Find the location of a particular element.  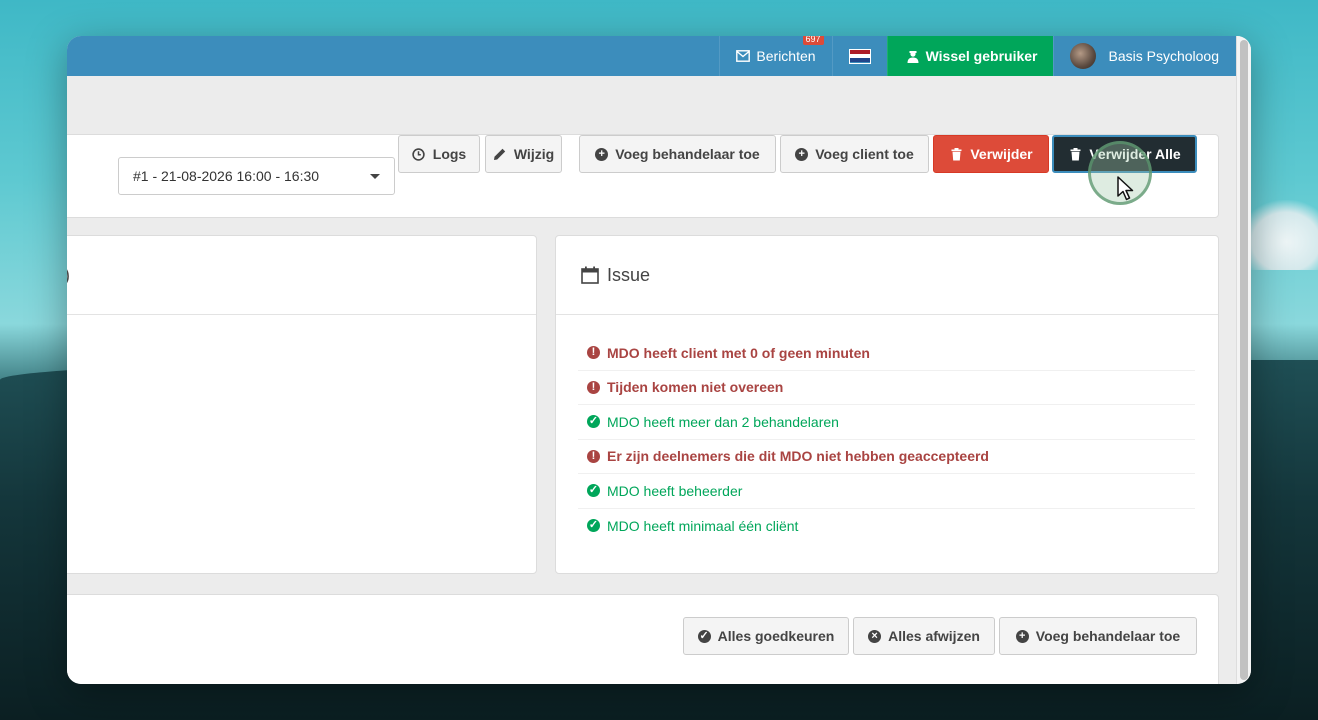

pencil-icon is located at coordinates (500, 154).